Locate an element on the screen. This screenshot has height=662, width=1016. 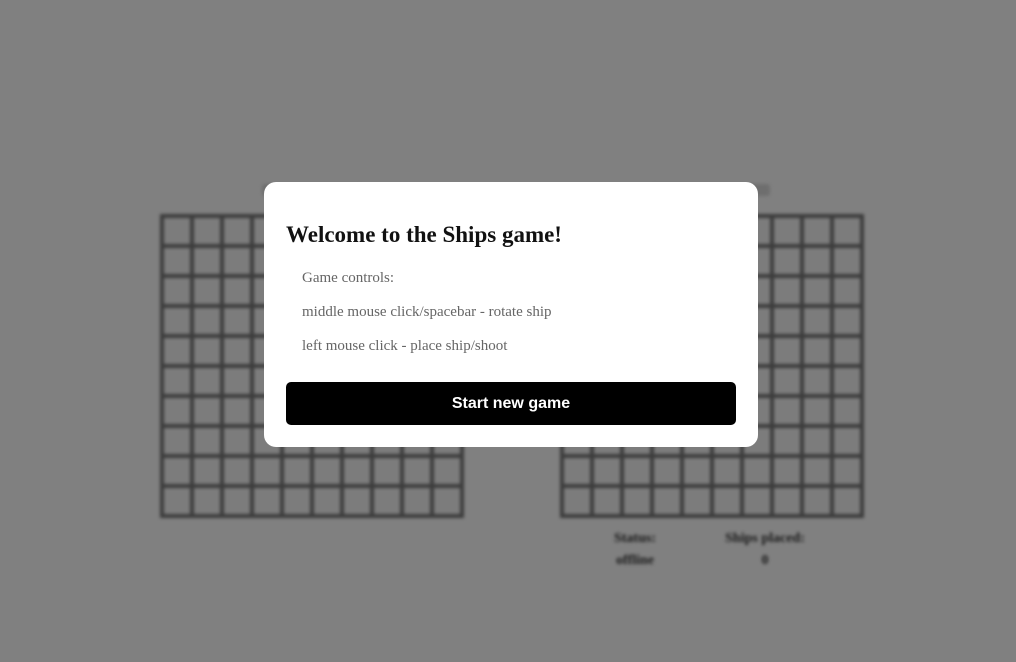
controls-heading: Game controls: is located at coordinates (348, 278).